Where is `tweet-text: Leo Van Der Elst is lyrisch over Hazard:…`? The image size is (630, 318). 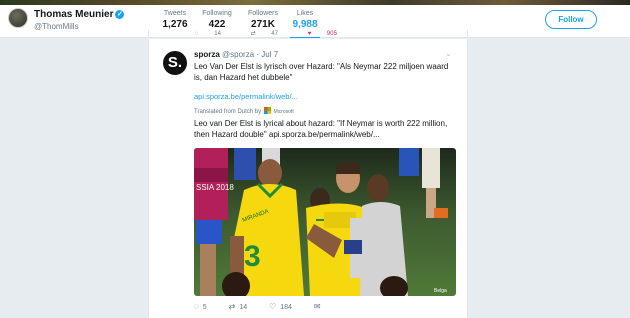
tweet-text: Leo Van Der Elst is lyrisch over Hazard:… is located at coordinates (321, 72).